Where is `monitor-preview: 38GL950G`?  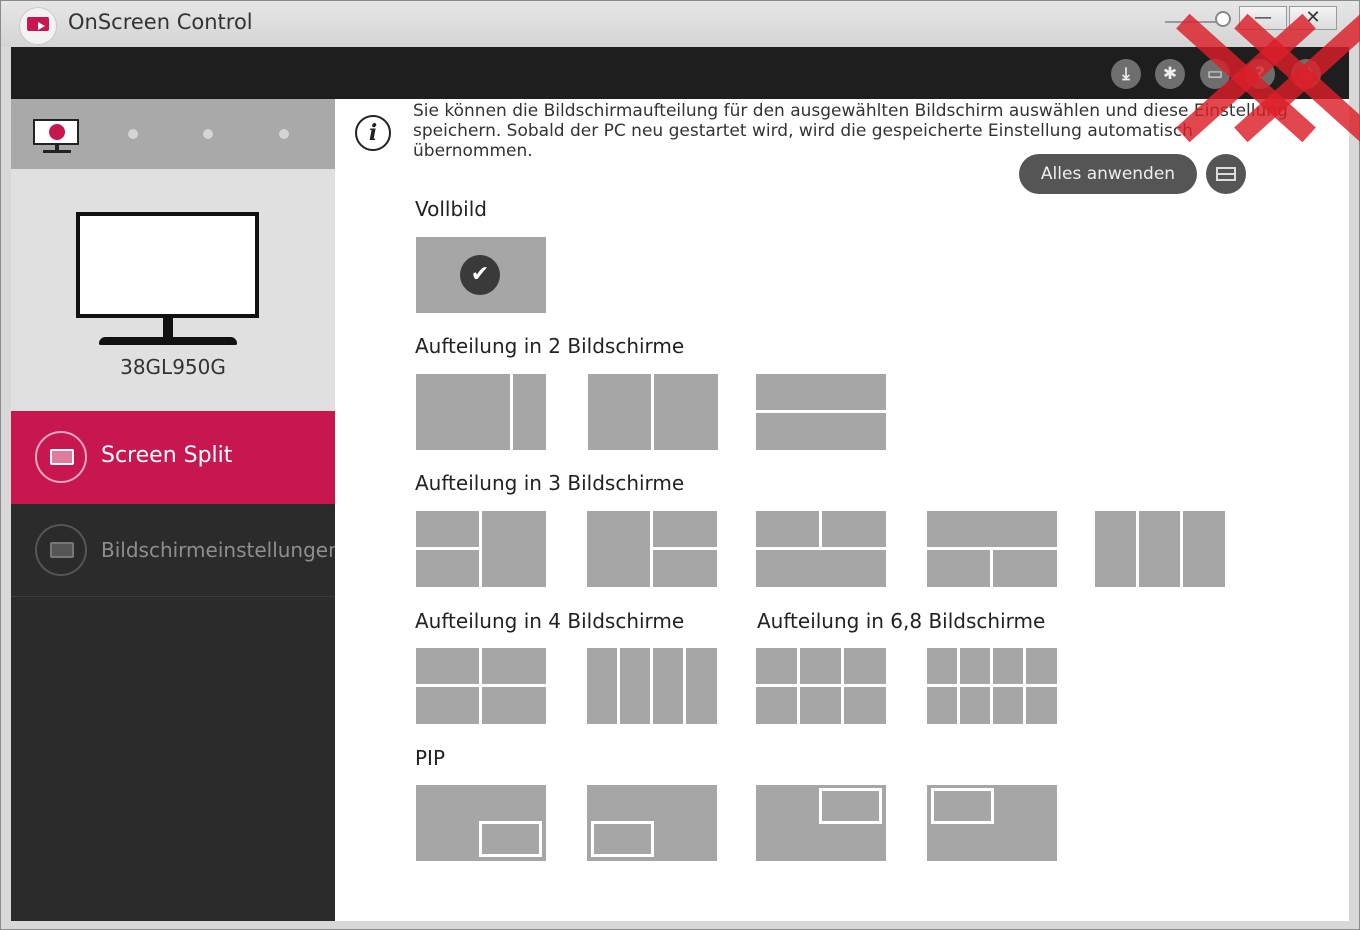 monitor-preview: 38GL950G is located at coordinates (173, 290).